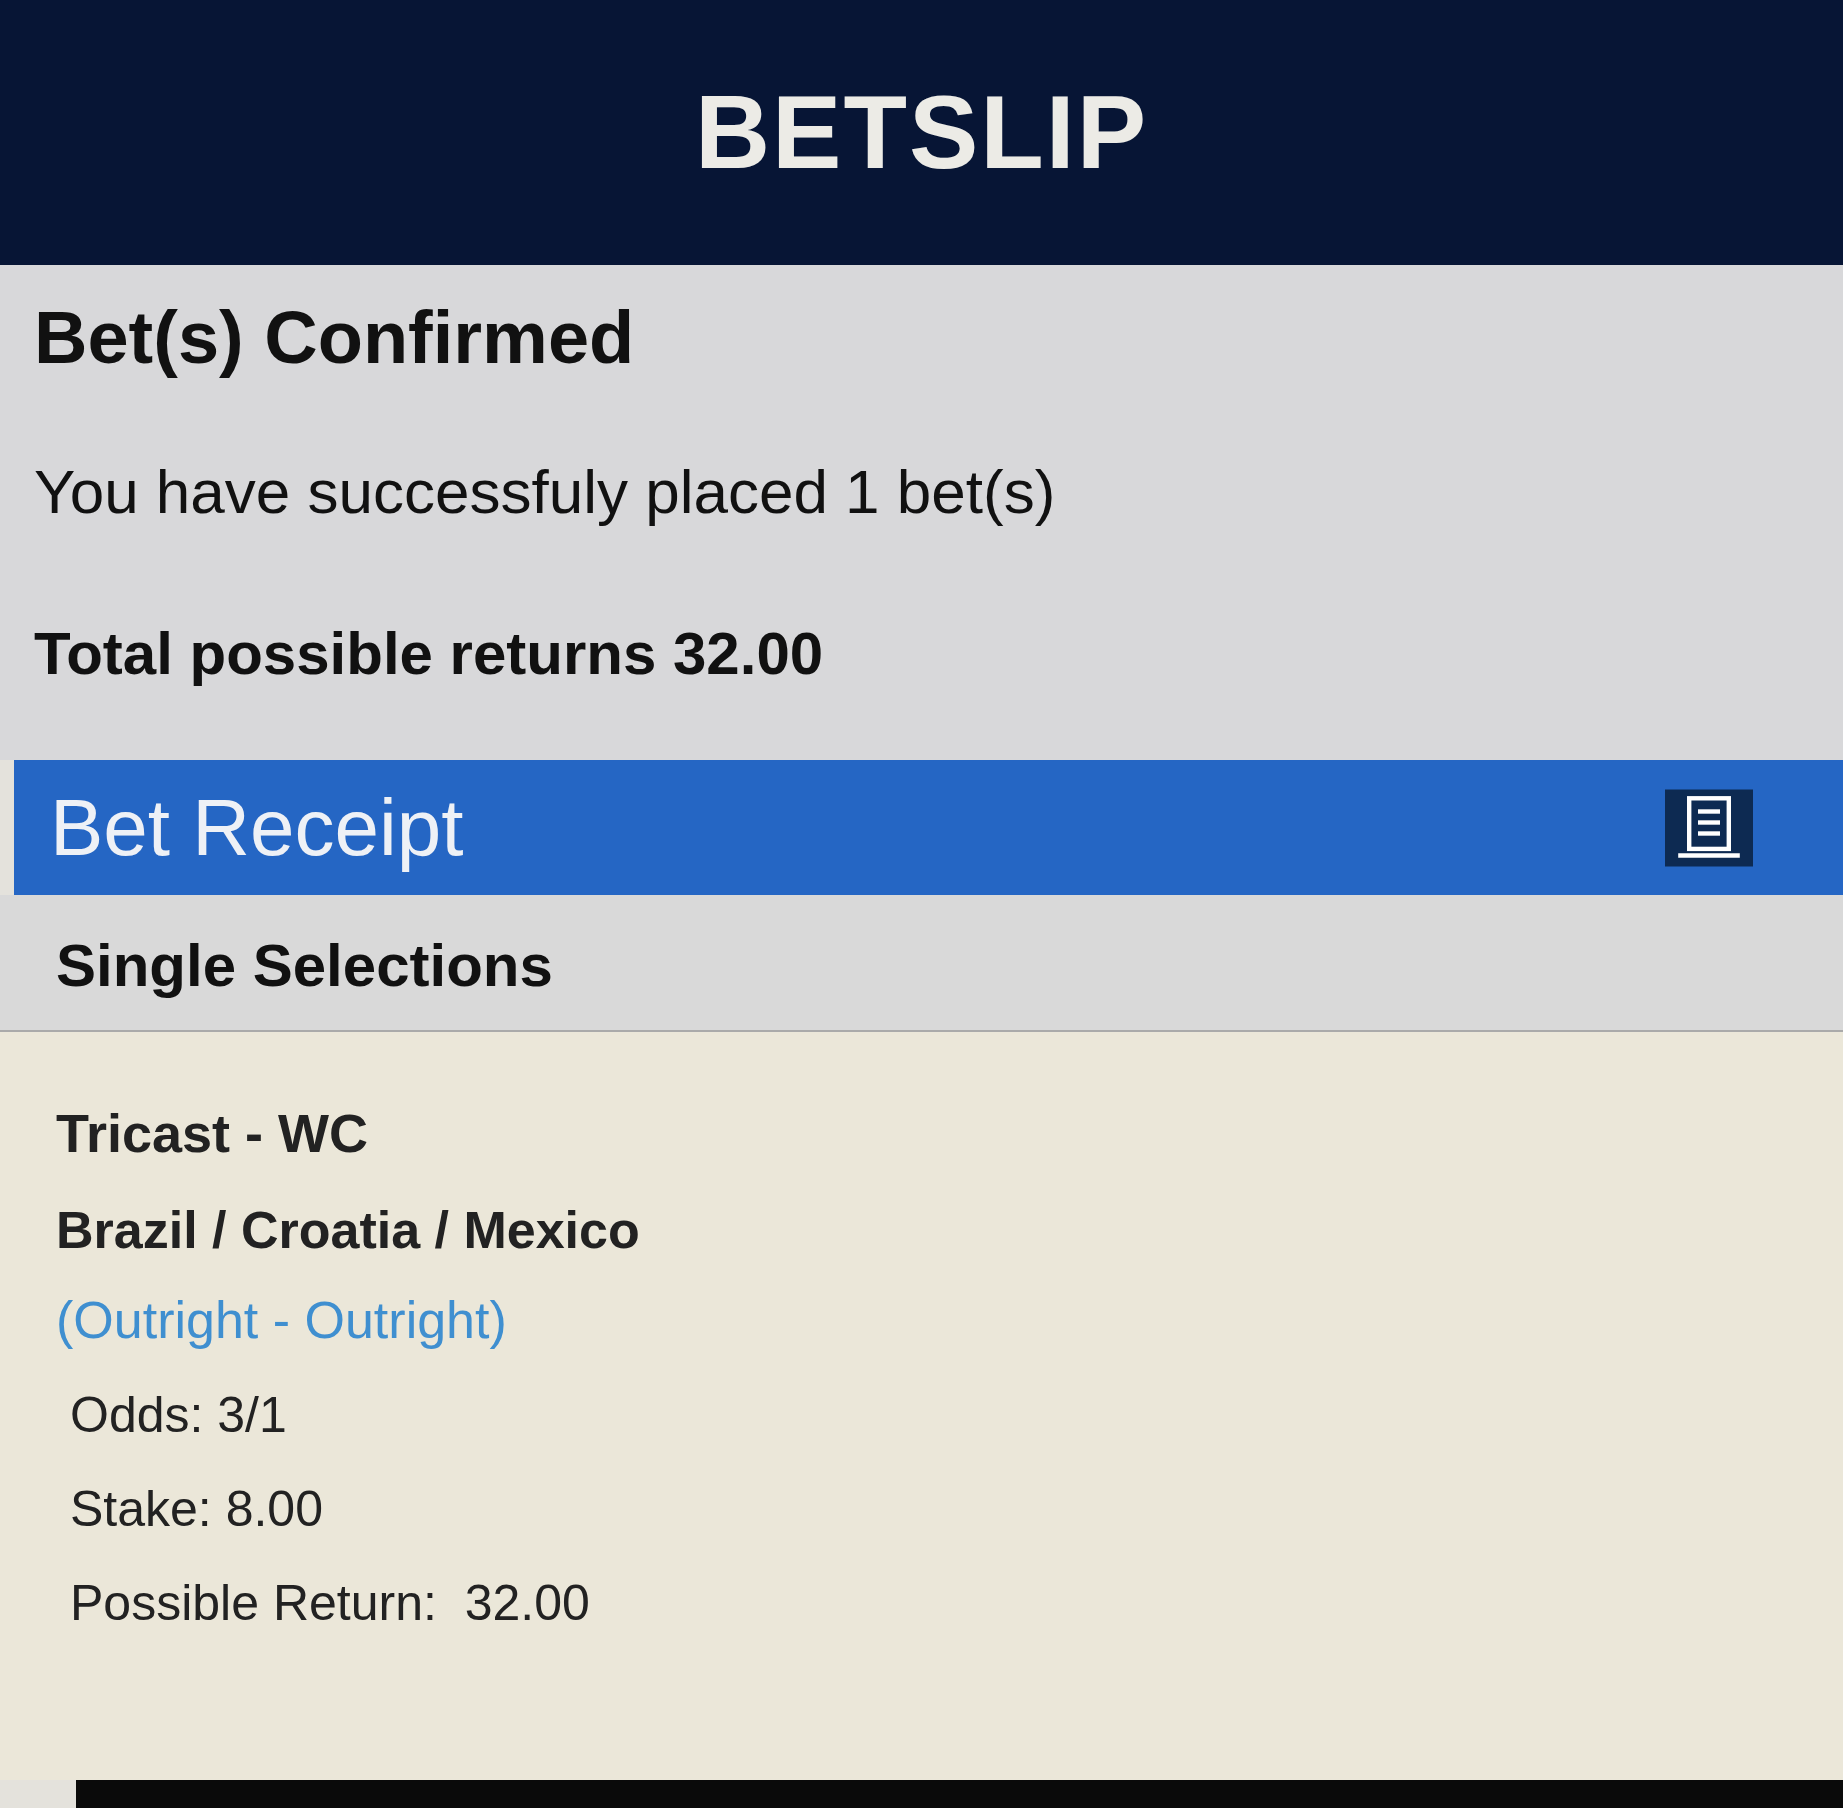 This screenshot has width=1843, height=1808. What do you see at coordinates (921, 1320) in the screenshot?
I see `event-link: (Outright - Outright)` at bounding box center [921, 1320].